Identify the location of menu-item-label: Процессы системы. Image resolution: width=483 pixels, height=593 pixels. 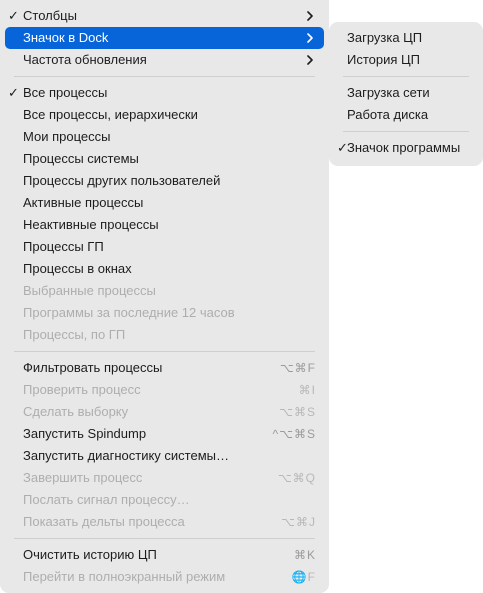
(81, 158).